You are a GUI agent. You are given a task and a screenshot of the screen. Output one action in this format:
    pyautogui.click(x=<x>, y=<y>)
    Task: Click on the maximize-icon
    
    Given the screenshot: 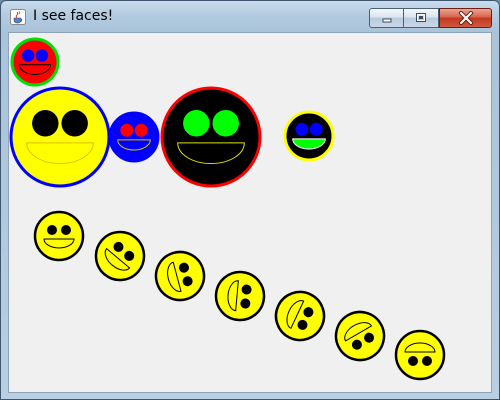 What is the action you would take?
    pyautogui.click(x=421, y=17)
    